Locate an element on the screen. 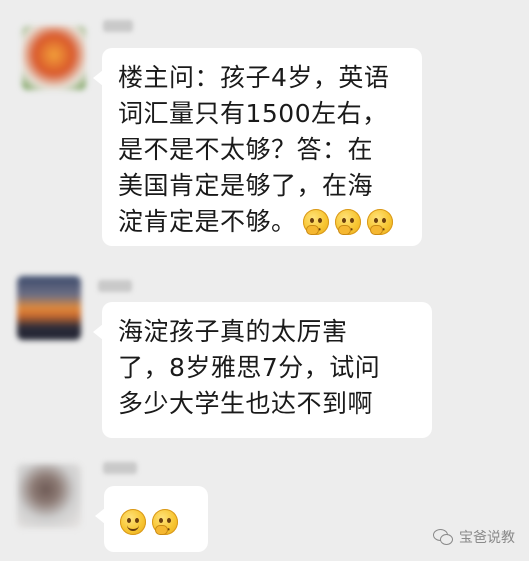 This screenshot has height=561, width=529. avatar-flower is located at coordinates (54, 58).